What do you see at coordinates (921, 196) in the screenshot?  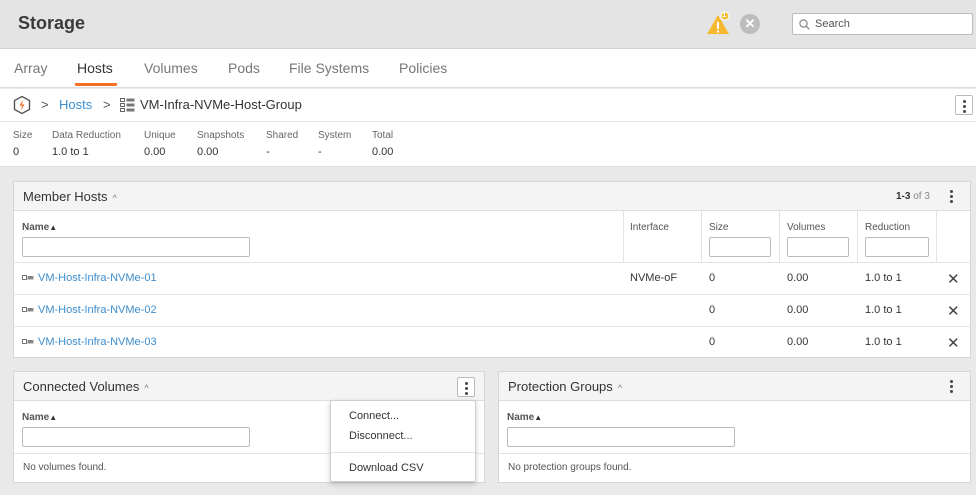 I see `pagination-total: of 3` at bounding box center [921, 196].